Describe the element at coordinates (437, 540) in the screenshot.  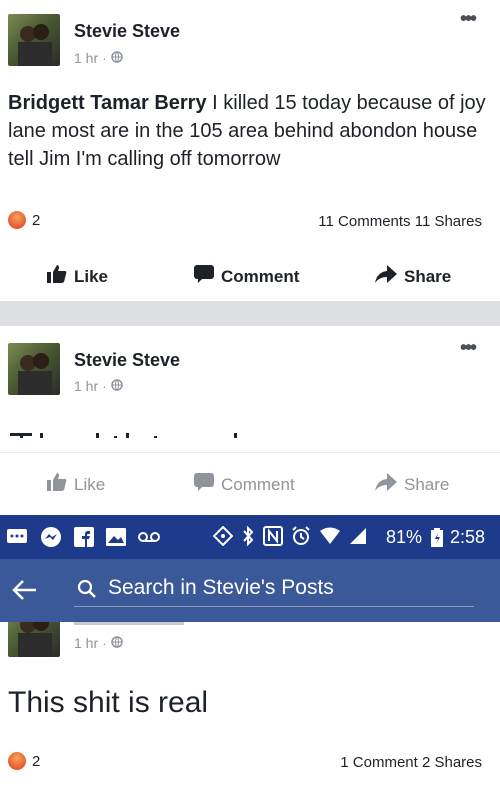
I see `battery-icon` at that location.